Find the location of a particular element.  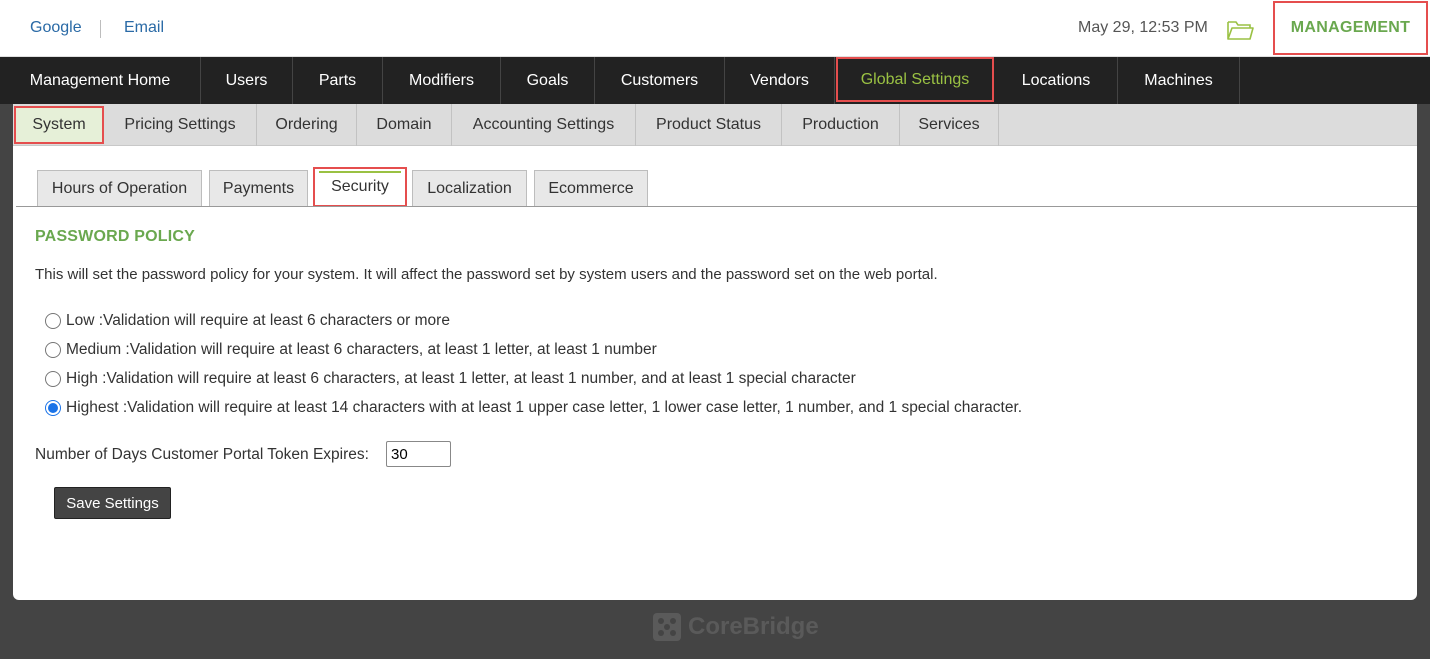

footer-brand: CoreBridge is located at coordinates (753, 626).